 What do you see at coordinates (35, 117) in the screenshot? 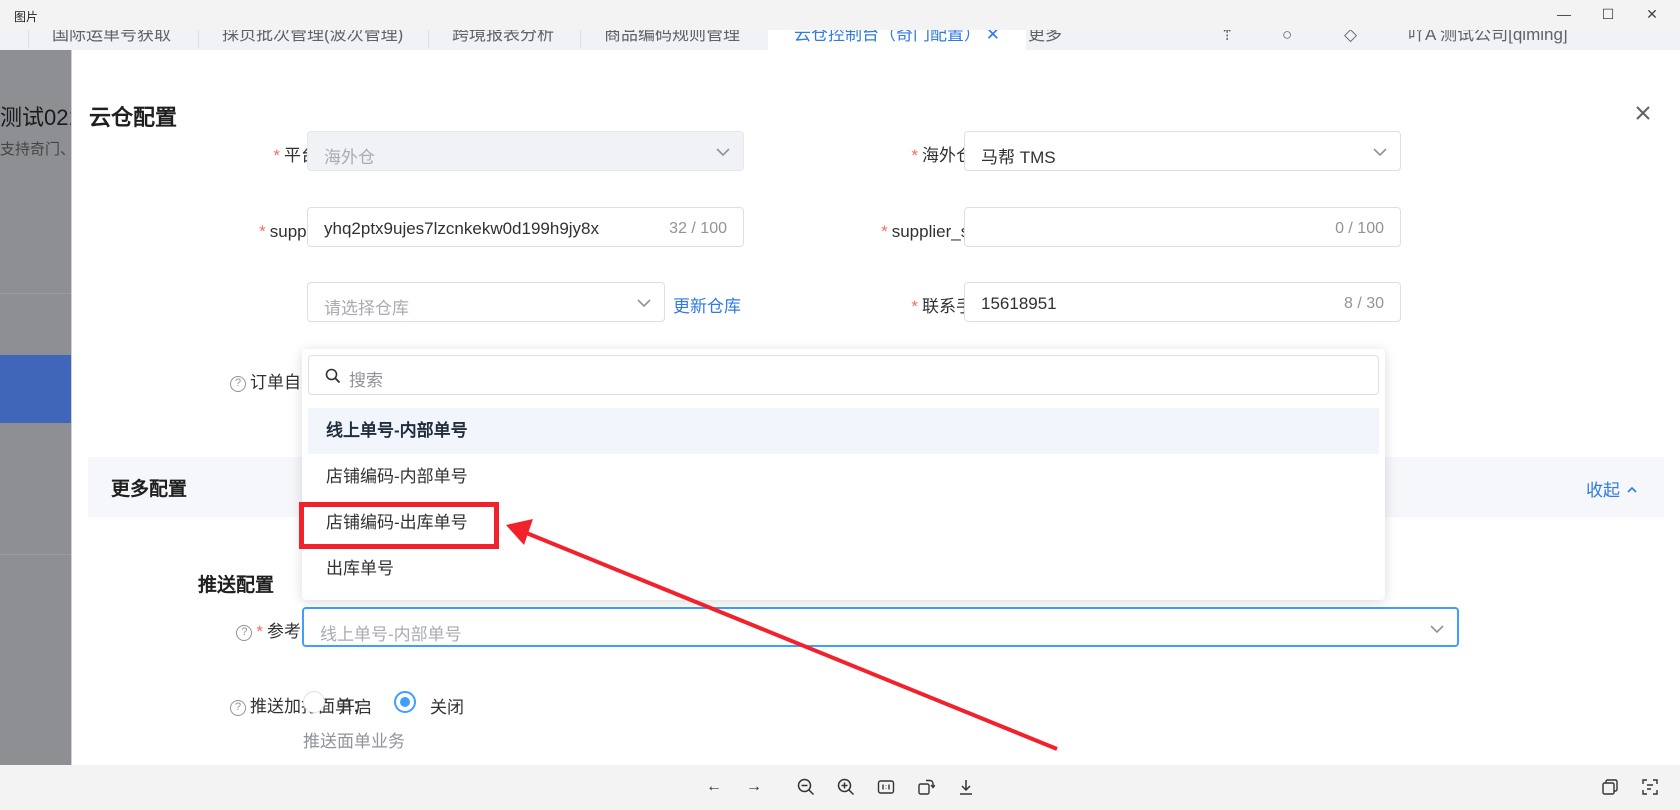
I see `background-title: 测试021` at bounding box center [35, 117].